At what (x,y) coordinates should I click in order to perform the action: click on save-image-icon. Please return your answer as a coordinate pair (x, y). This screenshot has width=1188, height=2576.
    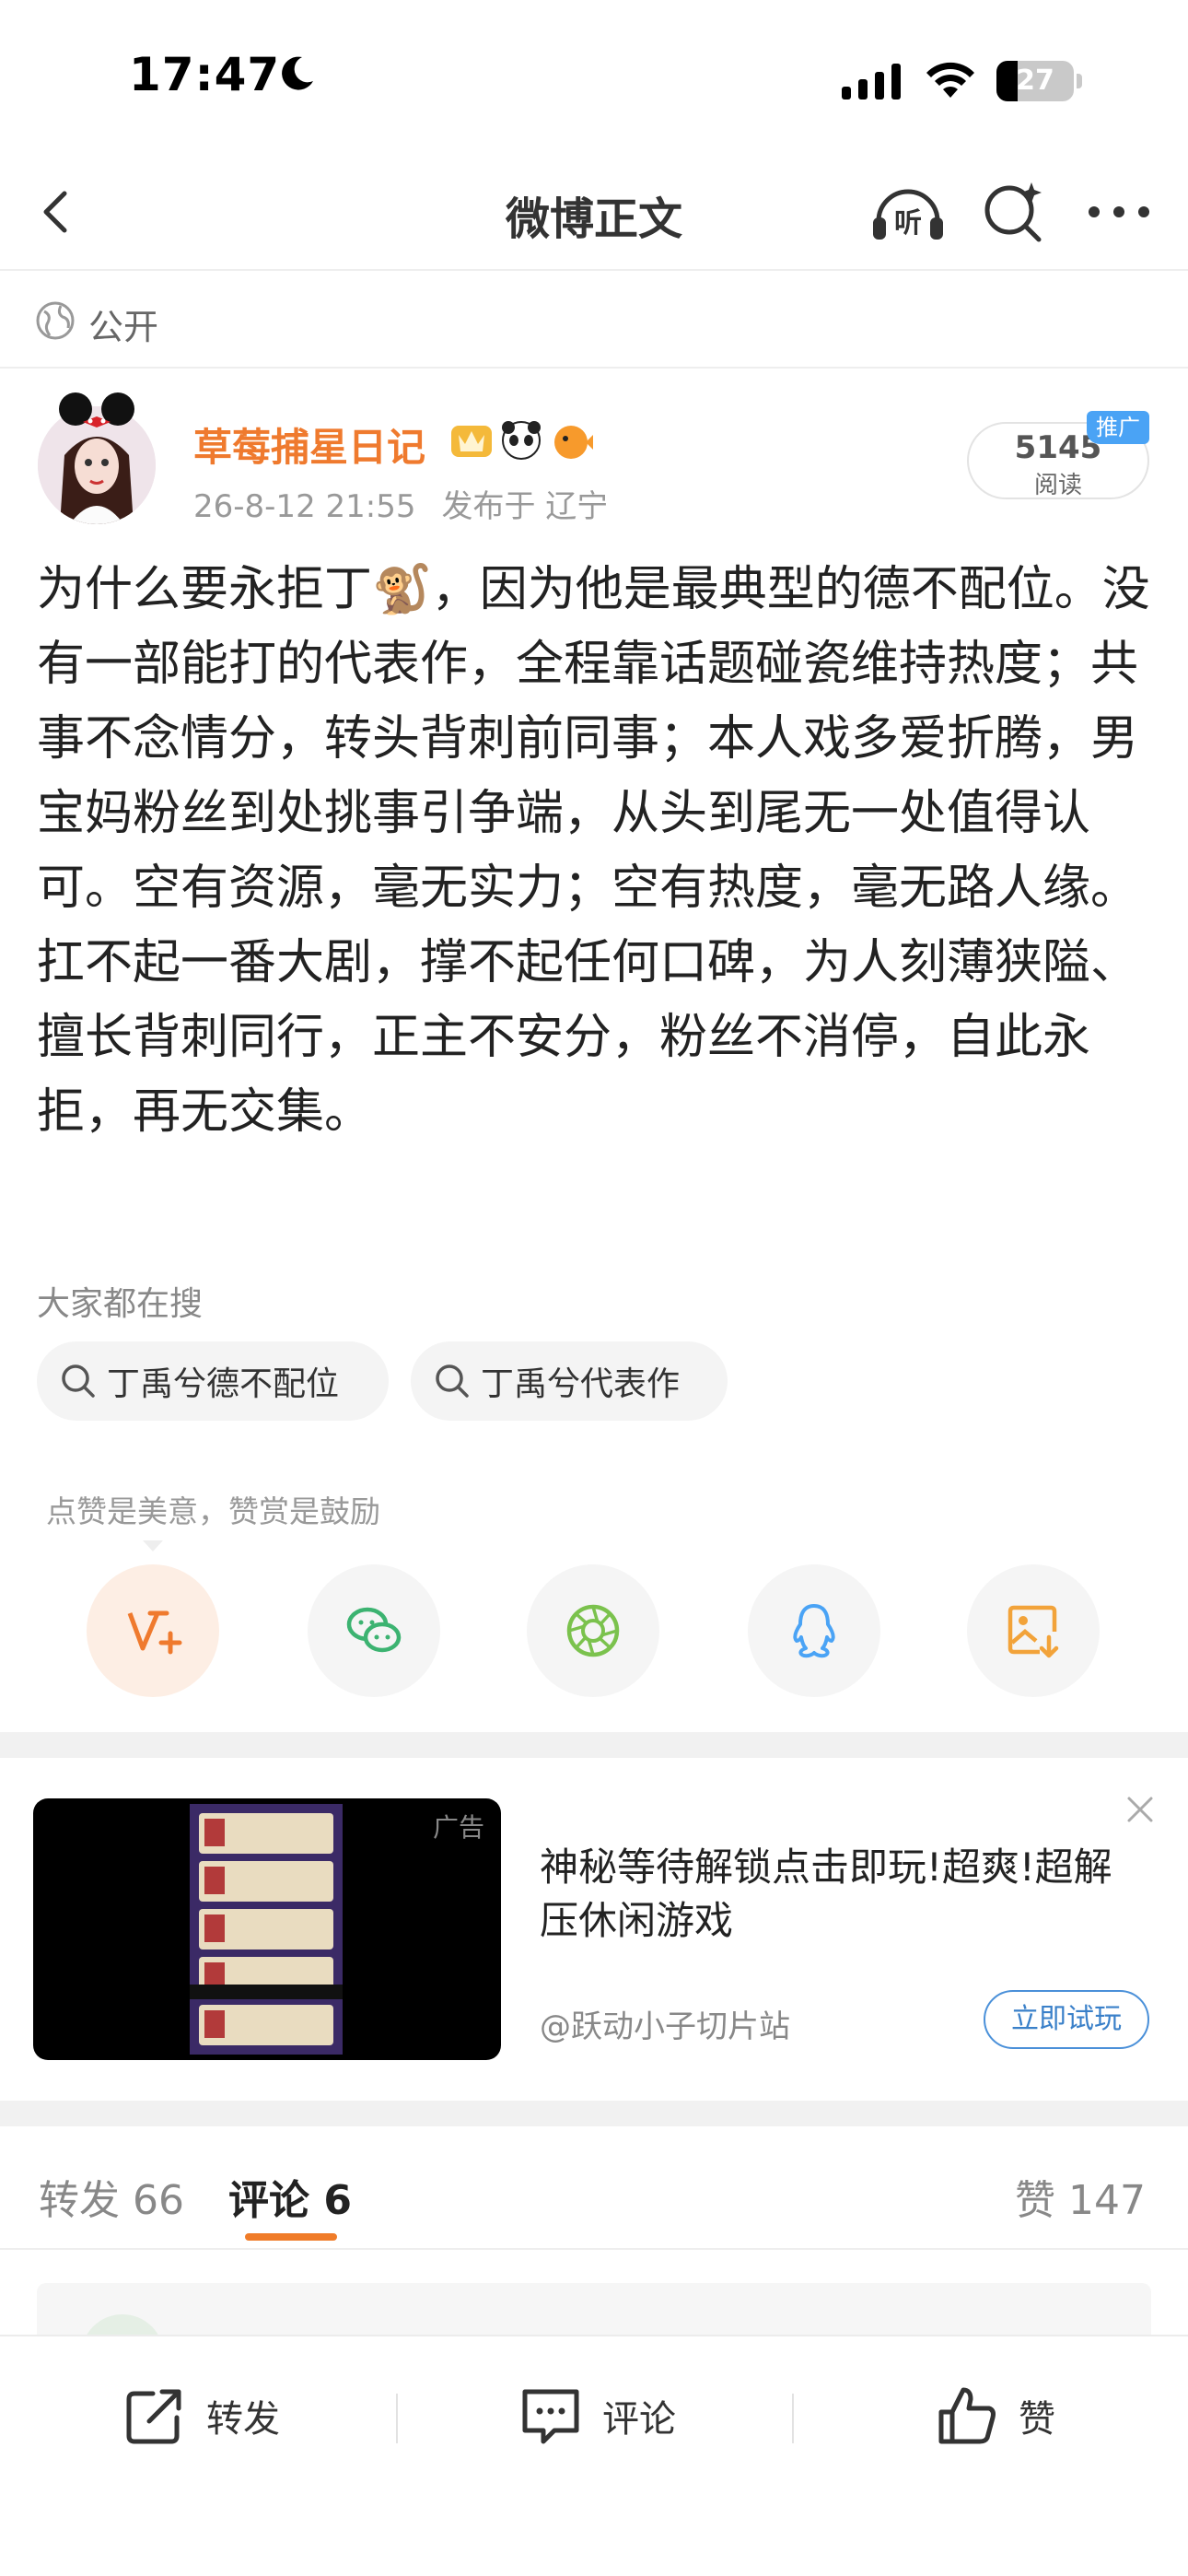
    Looking at the image, I should click on (1033, 1631).